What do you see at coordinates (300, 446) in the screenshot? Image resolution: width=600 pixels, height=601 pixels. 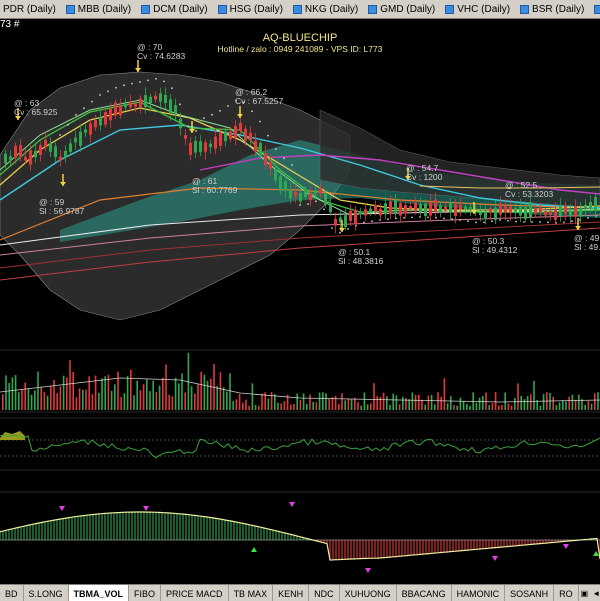 I see `oscillator-line` at bounding box center [300, 446].